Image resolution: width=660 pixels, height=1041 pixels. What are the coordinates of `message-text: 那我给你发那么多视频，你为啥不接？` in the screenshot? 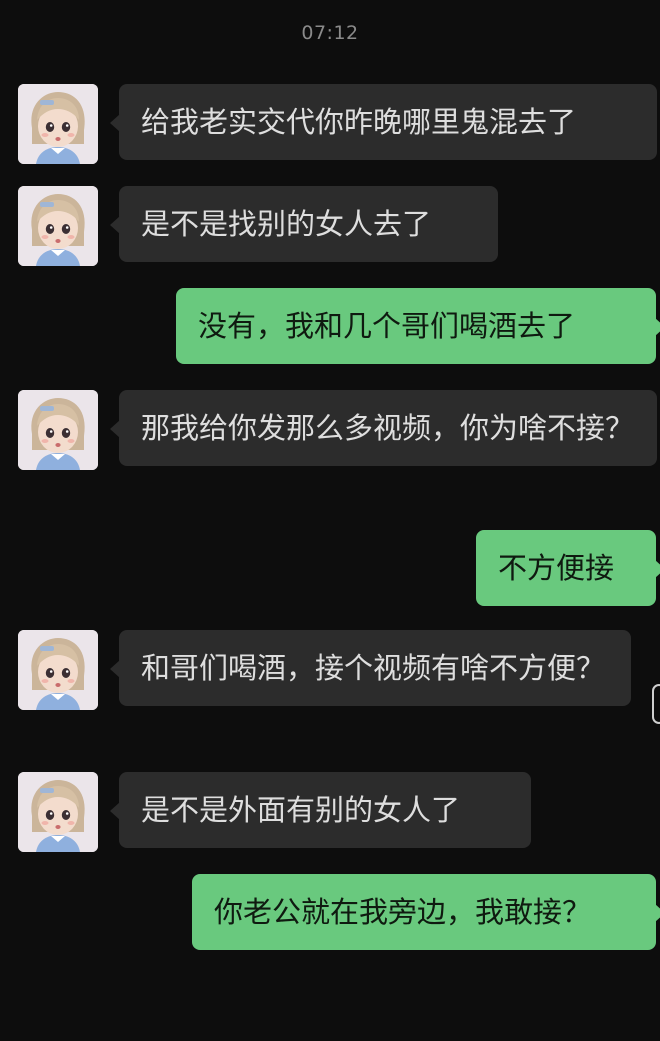 It's located at (388, 428).